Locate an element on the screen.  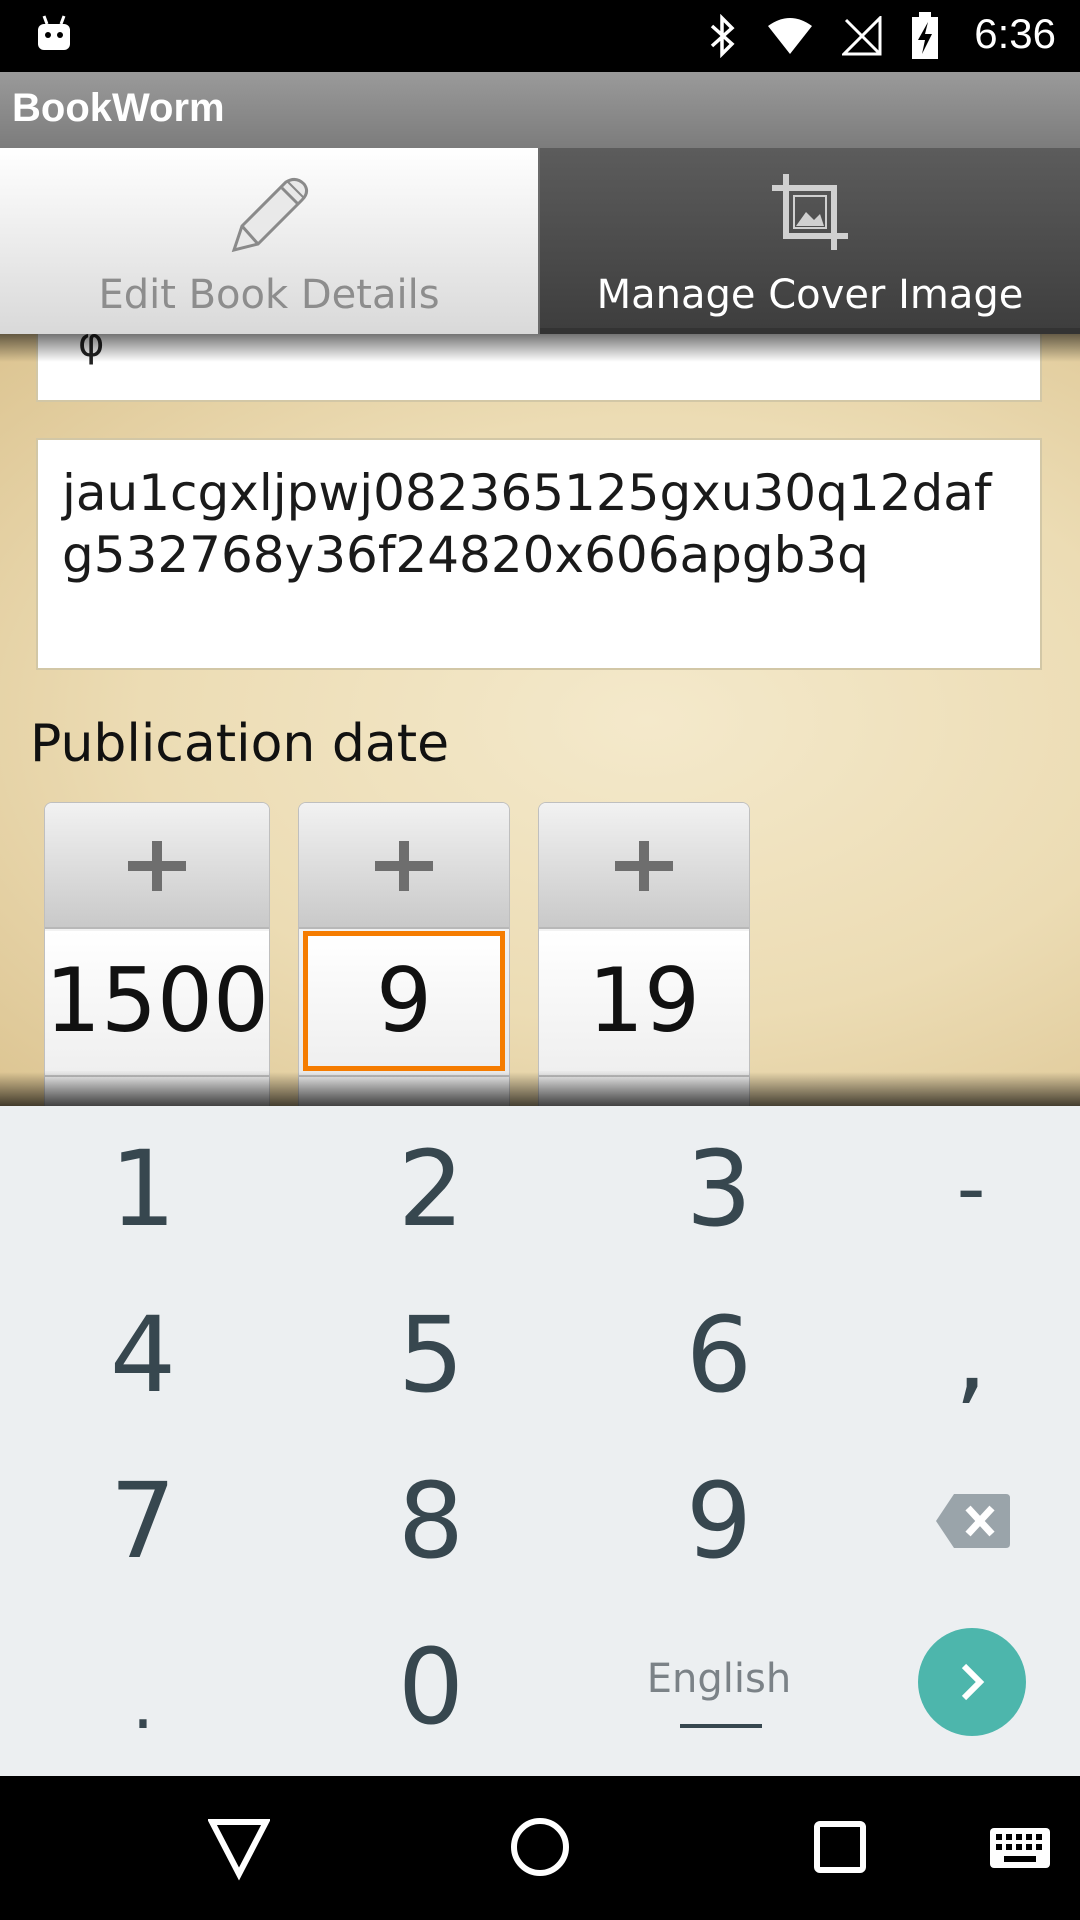
publication-date-label: Publication date is located at coordinates (240, 744).